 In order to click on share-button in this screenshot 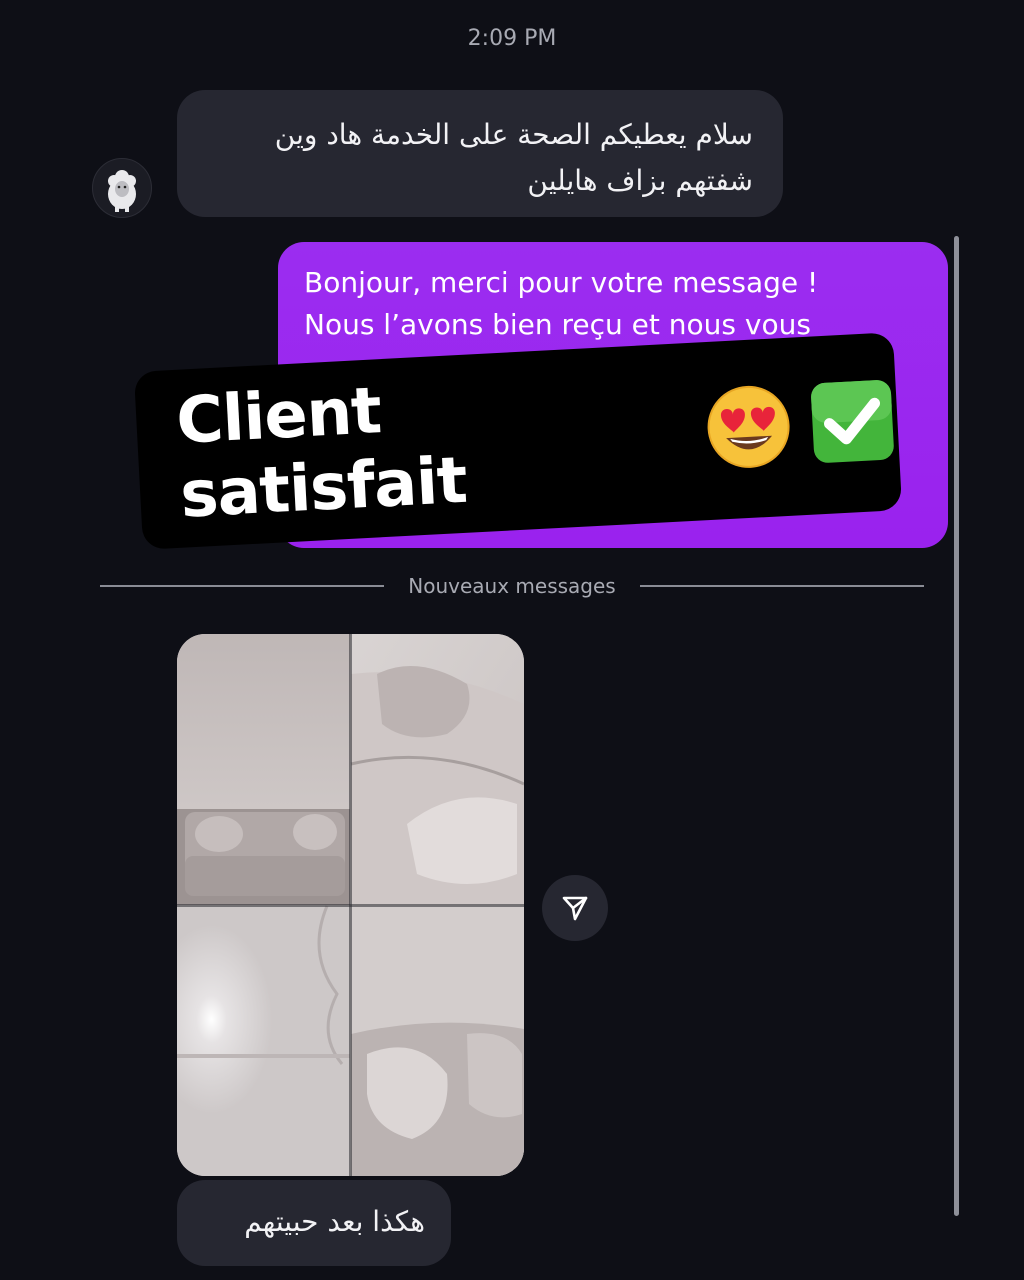, I will do `click(575, 908)`.